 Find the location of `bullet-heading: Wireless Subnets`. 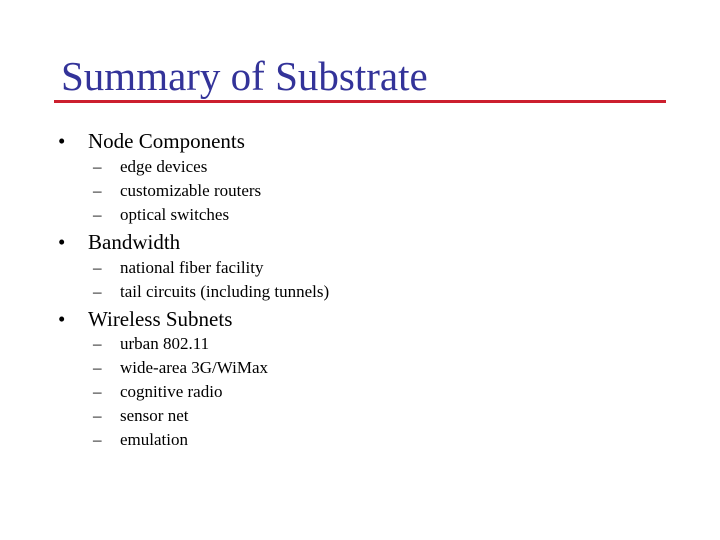

bullet-heading: Wireless Subnets is located at coordinates (160, 319).